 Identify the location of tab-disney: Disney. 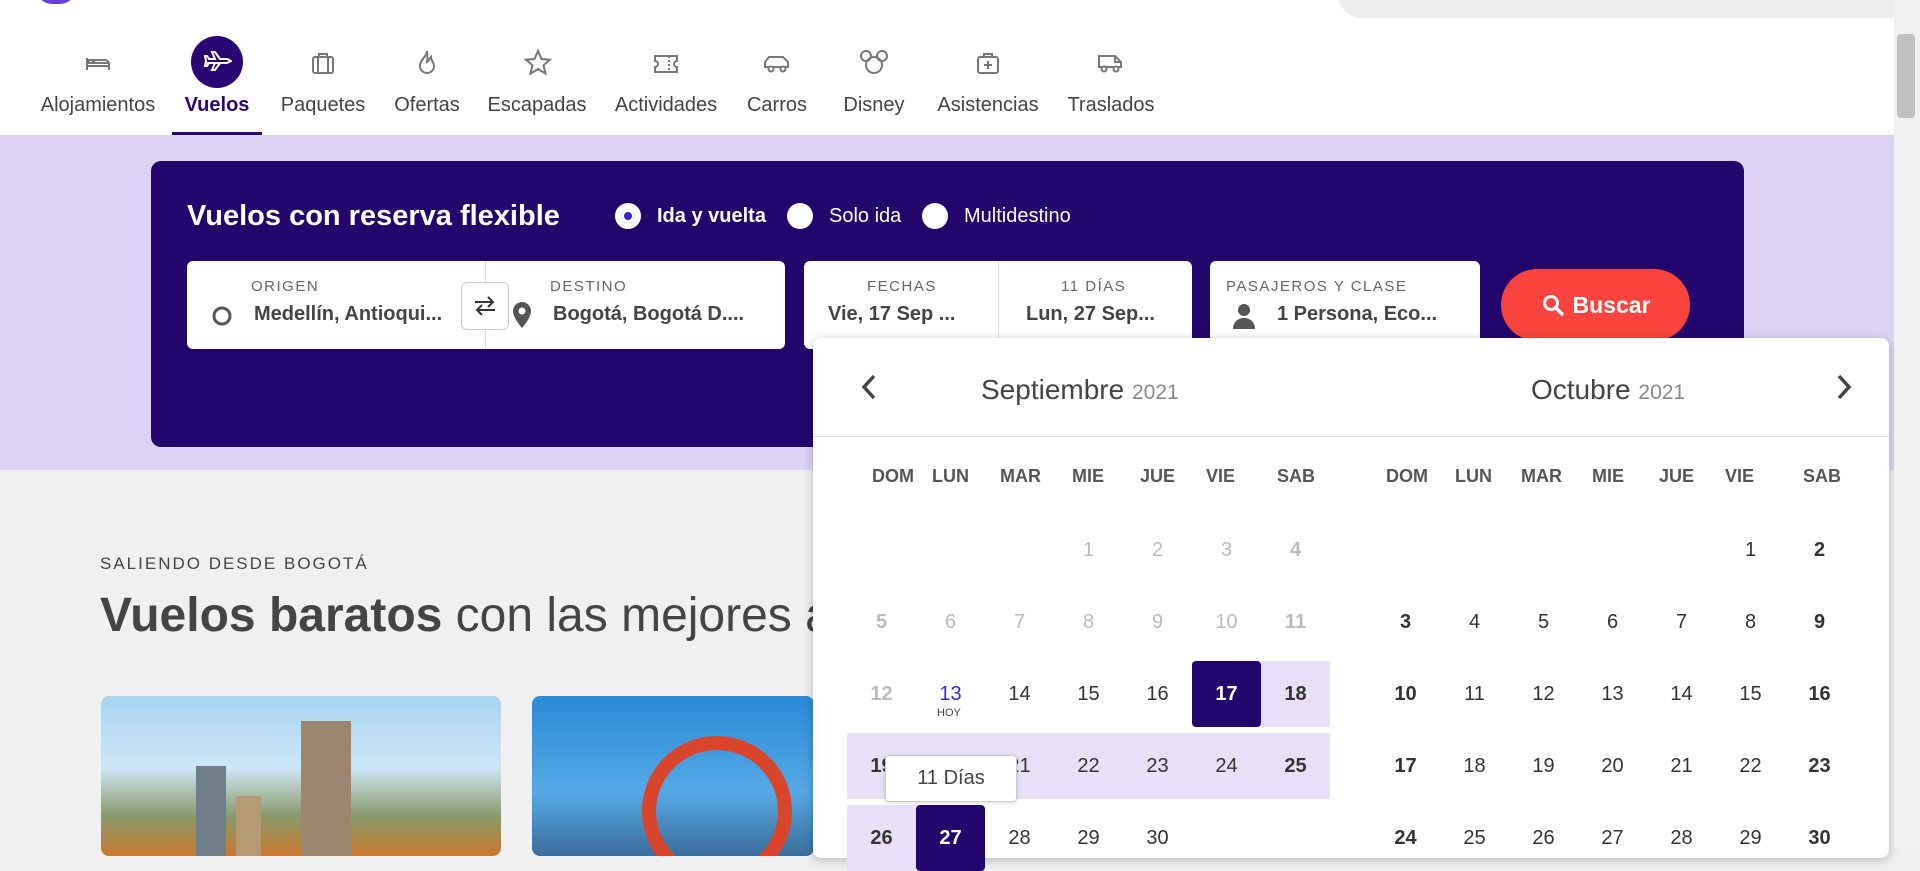
(874, 85).